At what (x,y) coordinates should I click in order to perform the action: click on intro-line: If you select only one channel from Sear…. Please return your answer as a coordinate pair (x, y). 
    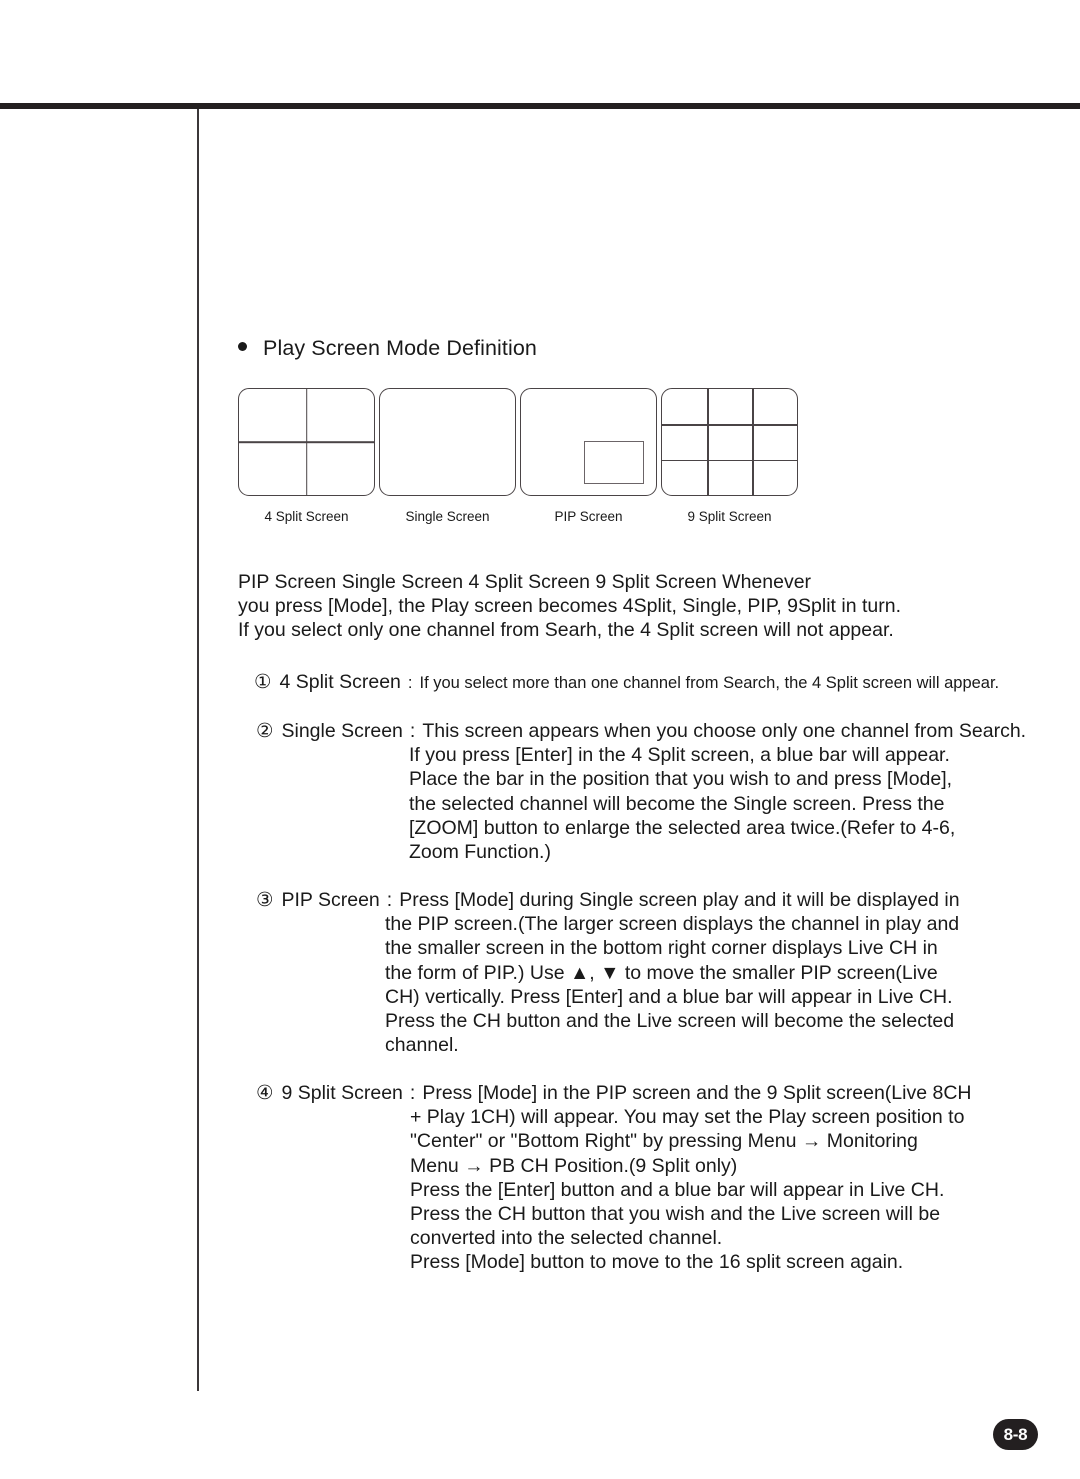
    Looking at the image, I should click on (566, 629).